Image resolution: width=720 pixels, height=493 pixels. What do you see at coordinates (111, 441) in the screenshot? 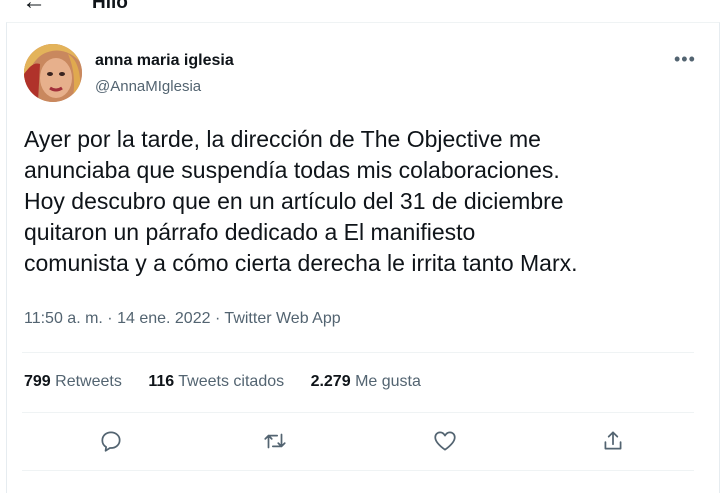
I see `reply-icon` at bounding box center [111, 441].